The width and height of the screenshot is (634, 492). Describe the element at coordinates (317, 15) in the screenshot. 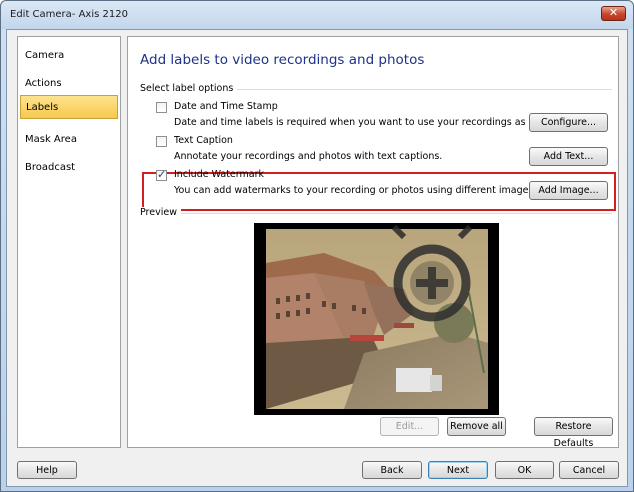

I see `title-bar: Edit Camera- Axis 2120 ✕` at that location.